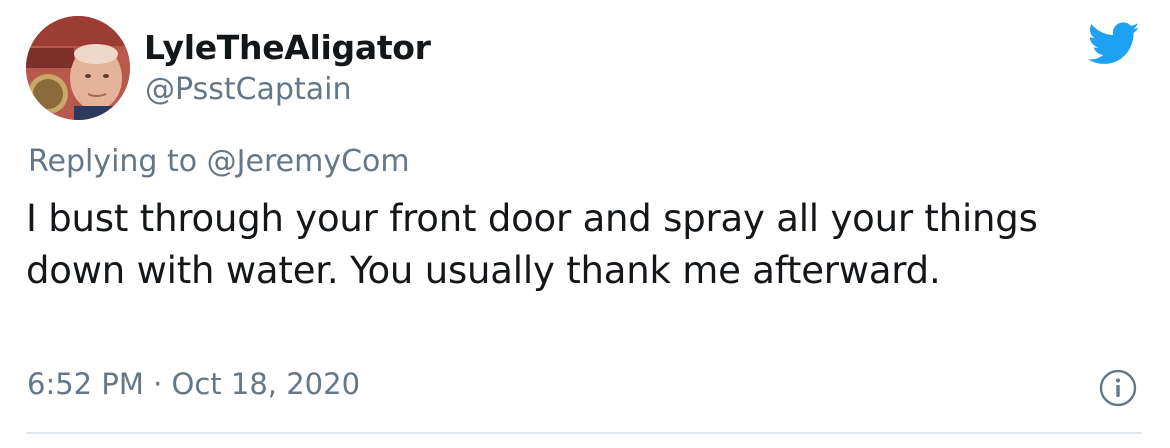 This screenshot has width=1170, height=448. I want to click on avatar-image, so click(78, 68).